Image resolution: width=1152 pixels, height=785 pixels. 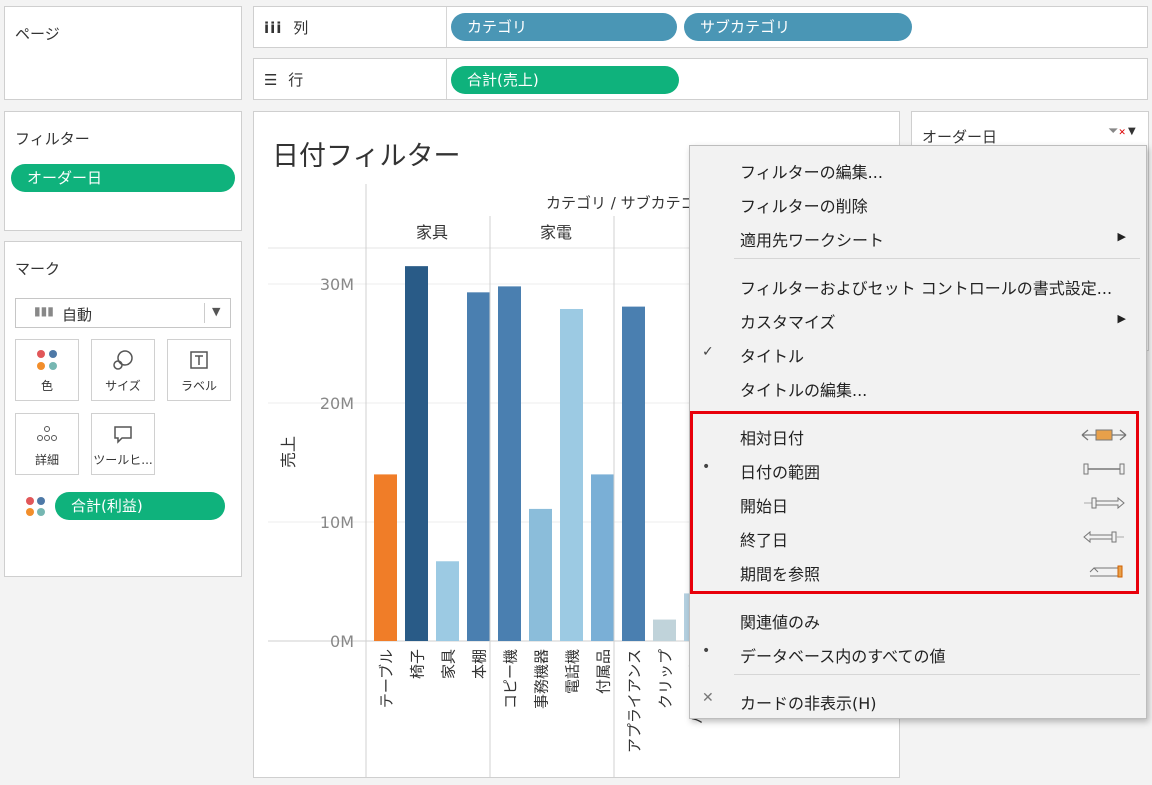 I want to click on filter-card-title: オーダー日, so click(x=960, y=137).